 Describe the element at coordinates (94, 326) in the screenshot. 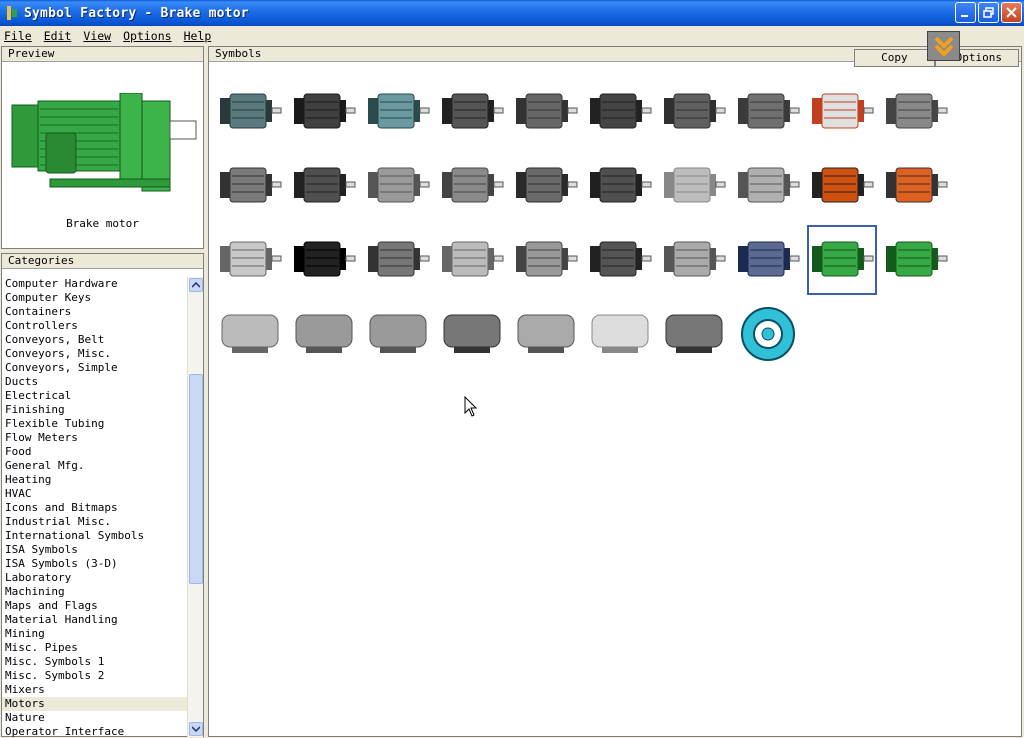

I see `category-item: Controllers` at that location.